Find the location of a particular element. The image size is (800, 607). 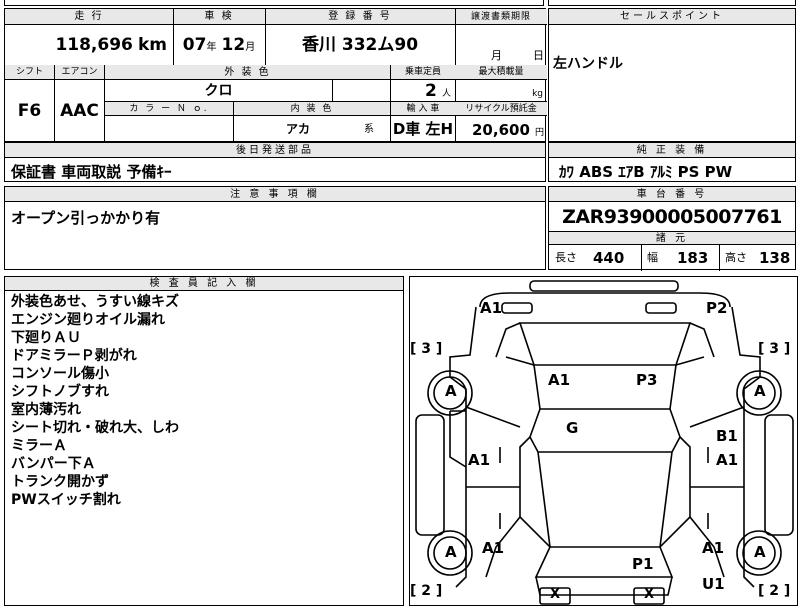

top-stub-right is located at coordinates (672, 3).